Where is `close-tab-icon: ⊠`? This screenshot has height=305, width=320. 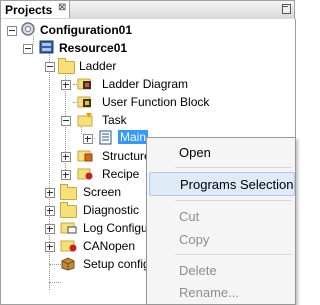 close-tab-icon: ⊠ is located at coordinates (62, 7).